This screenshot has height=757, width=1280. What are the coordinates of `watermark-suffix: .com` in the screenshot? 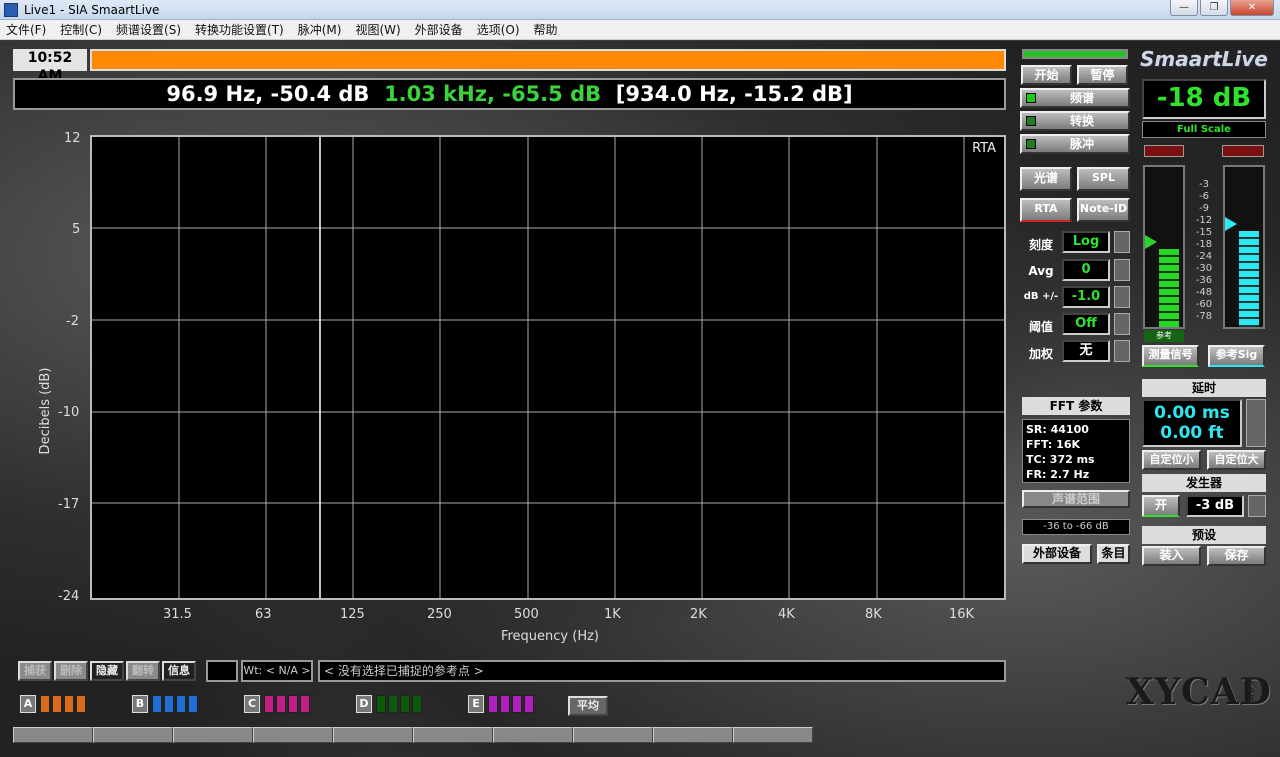 It's located at (1250, 691).